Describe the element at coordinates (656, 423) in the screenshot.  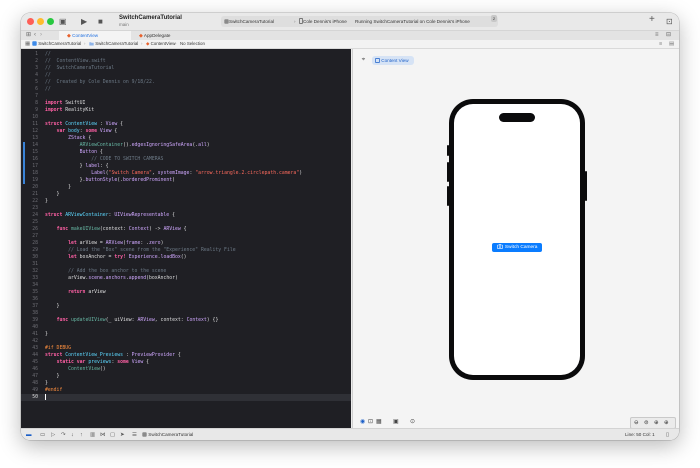
I see `zoom-100-icon: ⊕` at that location.